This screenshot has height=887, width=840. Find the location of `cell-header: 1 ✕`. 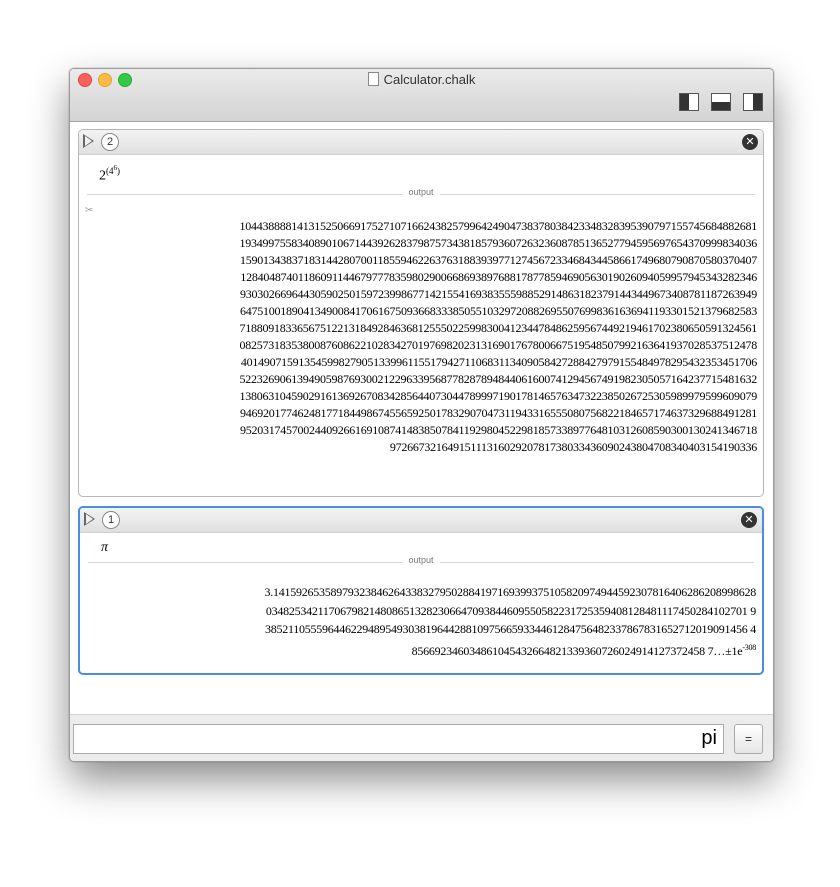

cell-header: 1 ✕ is located at coordinates (421, 520).